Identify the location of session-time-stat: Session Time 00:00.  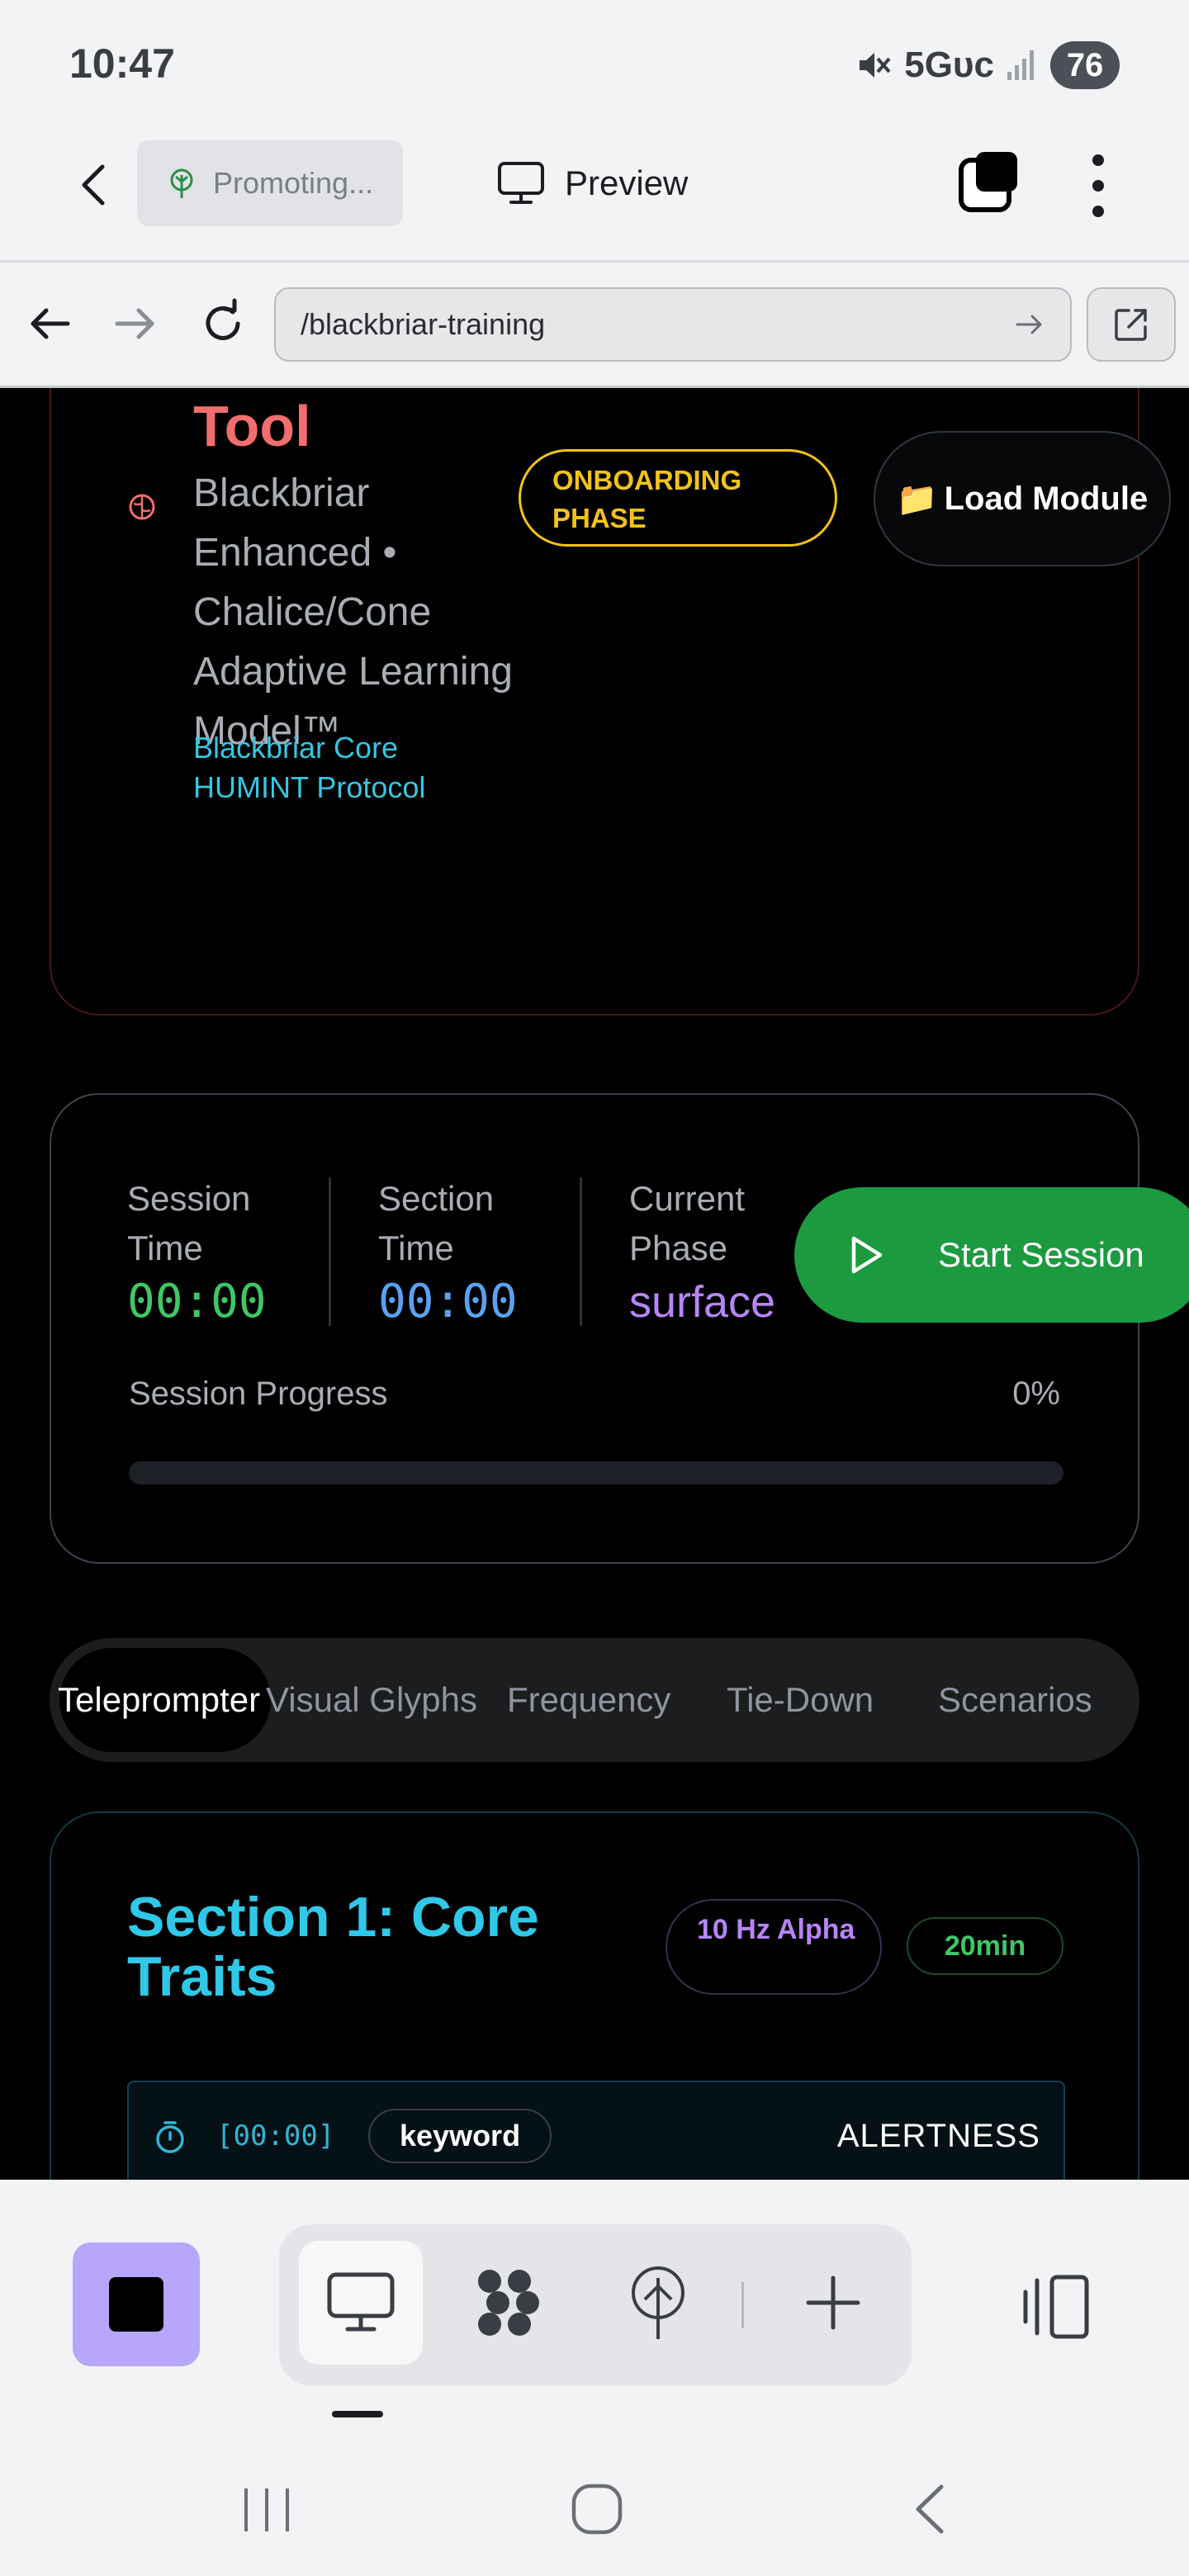
(209, 1252).